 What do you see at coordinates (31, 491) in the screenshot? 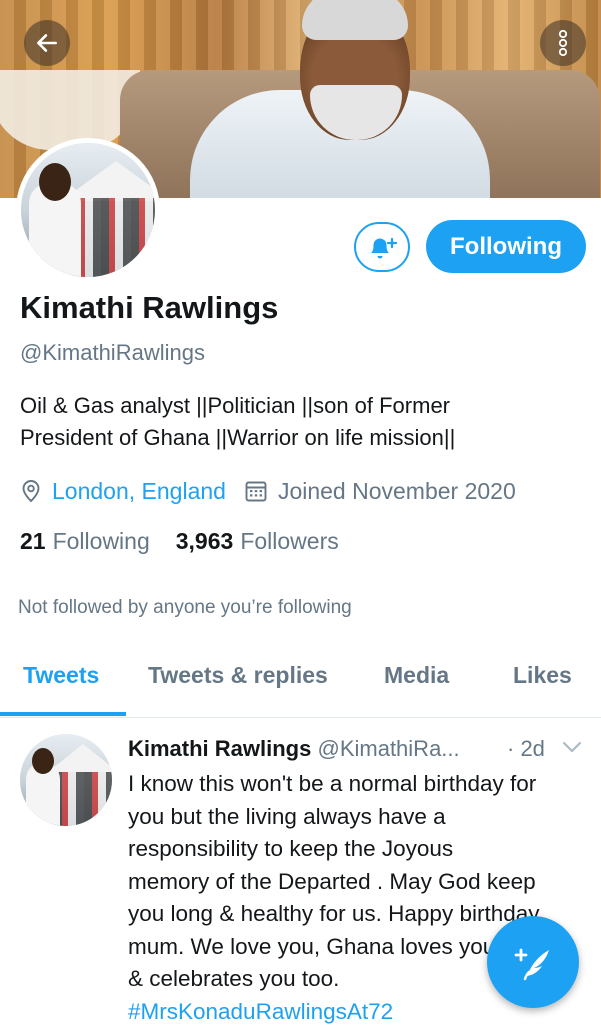
I see `location-pin-icon` at bounding box center [31, 491].